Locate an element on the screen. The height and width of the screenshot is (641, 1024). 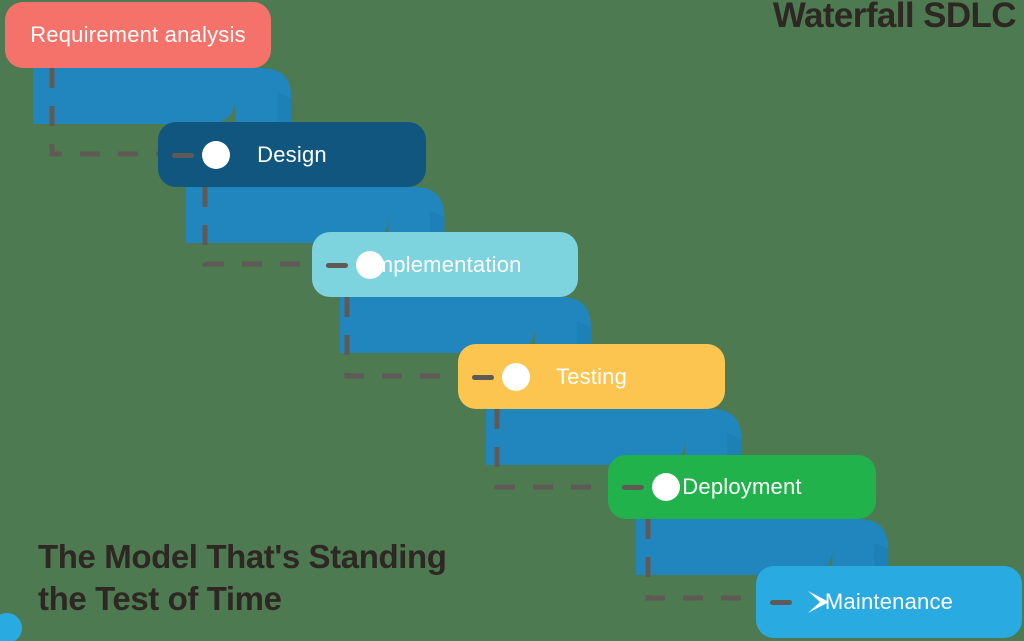
stage-node-deployment: Deployment is located at coordinates (742, 487).